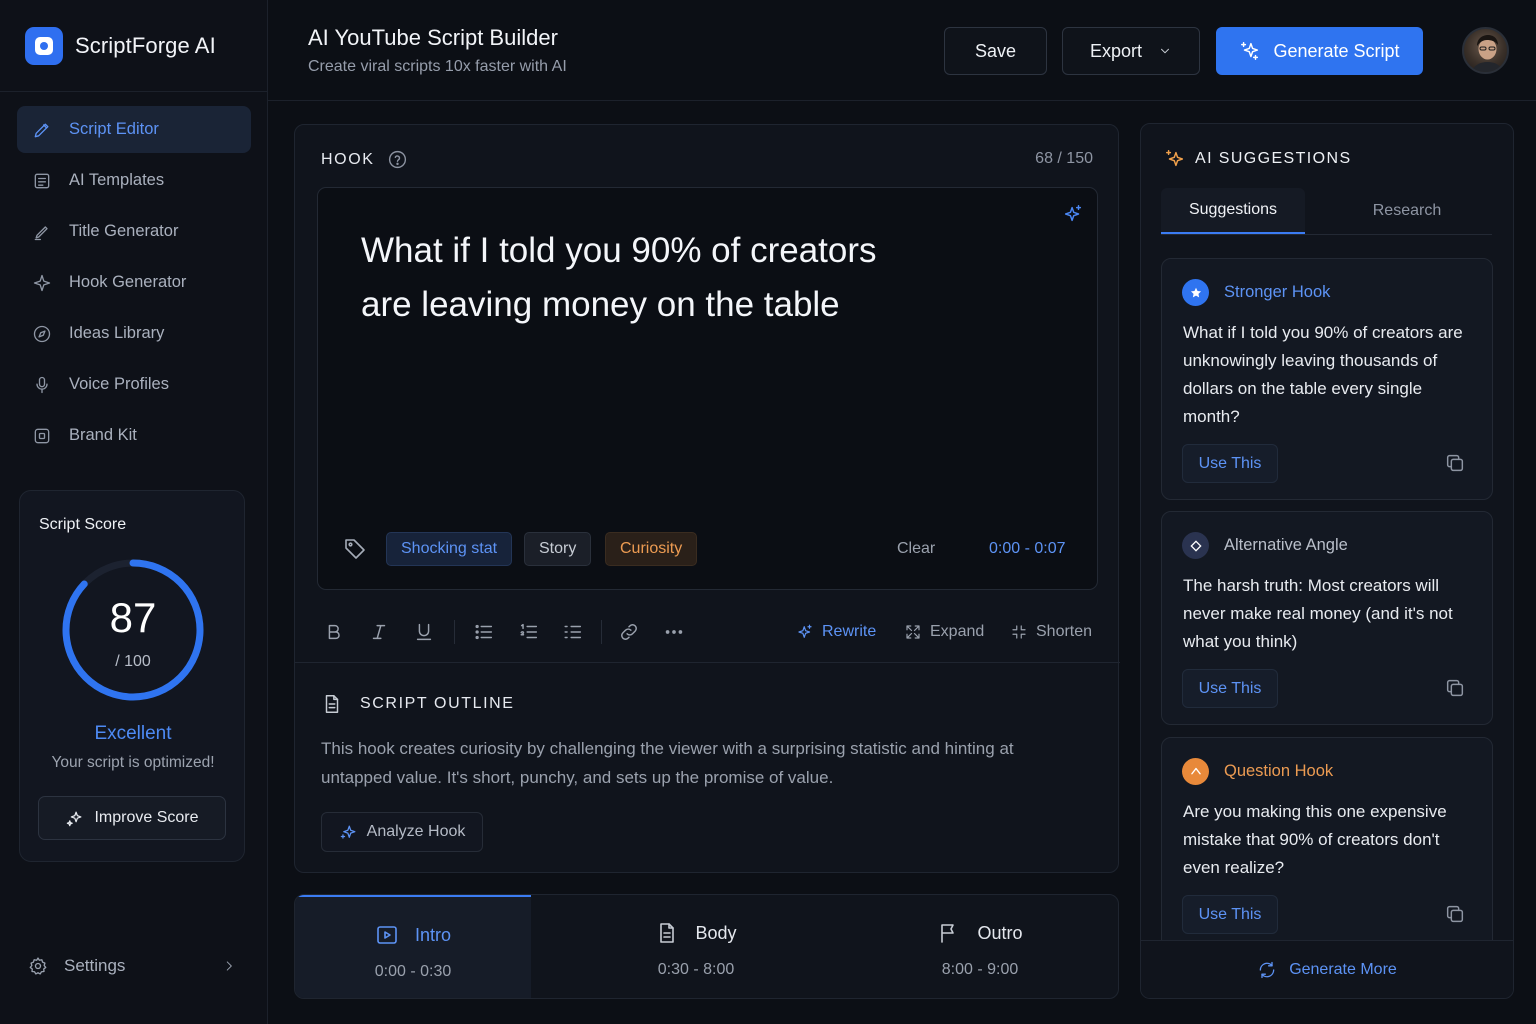  I want to click on ai-tabs: Suggestions Research, so click(1326, 211).